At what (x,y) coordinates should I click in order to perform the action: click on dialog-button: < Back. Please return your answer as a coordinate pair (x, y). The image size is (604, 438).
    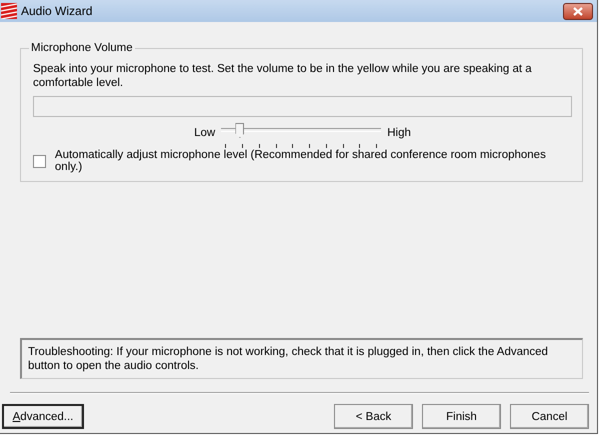
    Looking at the image, I should click on (373, 416).